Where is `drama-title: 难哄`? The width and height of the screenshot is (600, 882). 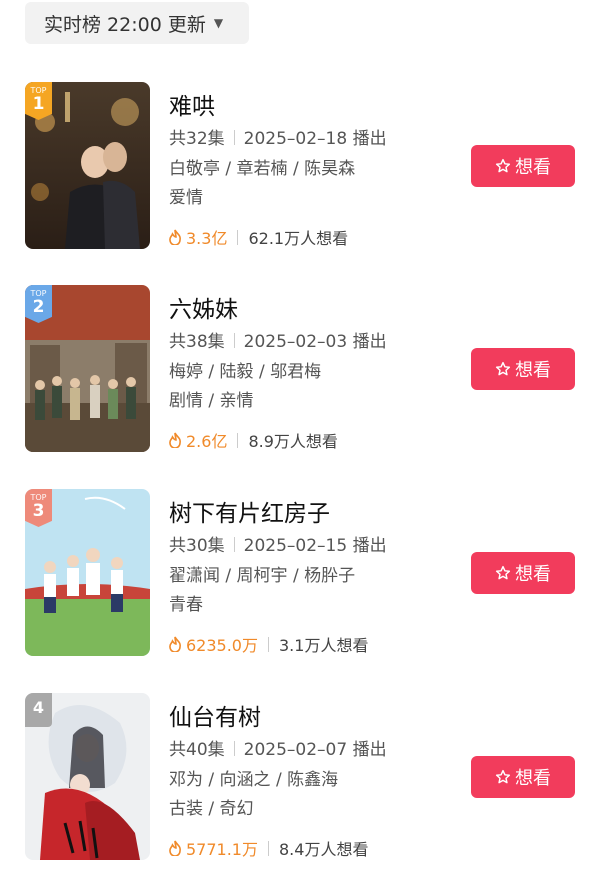
drama-title: 难哄 is located at coordinates (192, 104).